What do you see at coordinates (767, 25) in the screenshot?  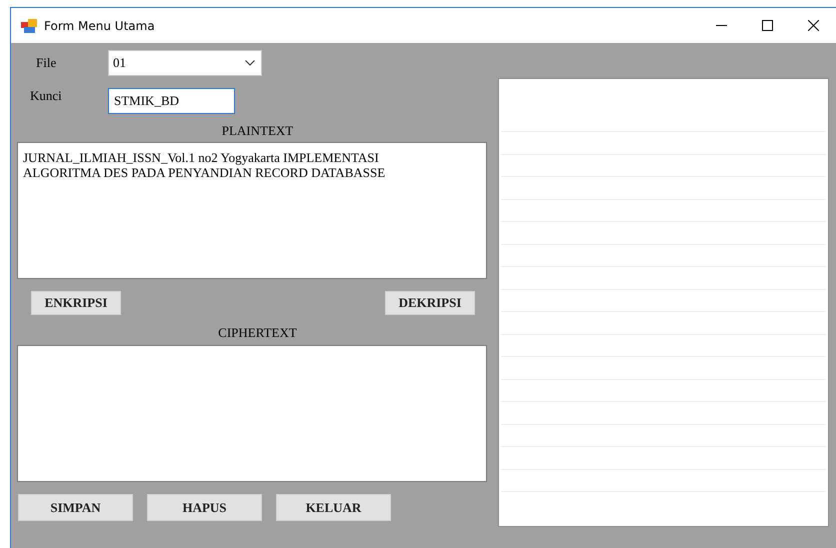 I see `maximize-icon` at bounding box center [767, 25].